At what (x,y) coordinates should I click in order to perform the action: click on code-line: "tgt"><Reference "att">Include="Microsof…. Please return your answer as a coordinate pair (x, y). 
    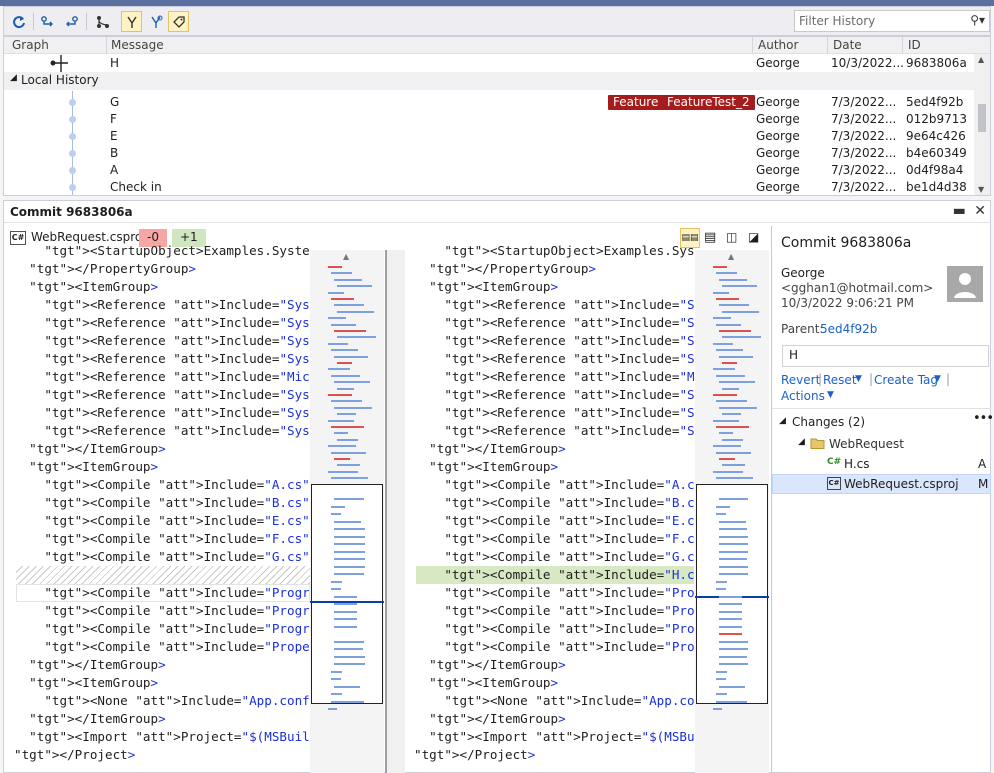
    Looking at the image, I should click on (569, 376).